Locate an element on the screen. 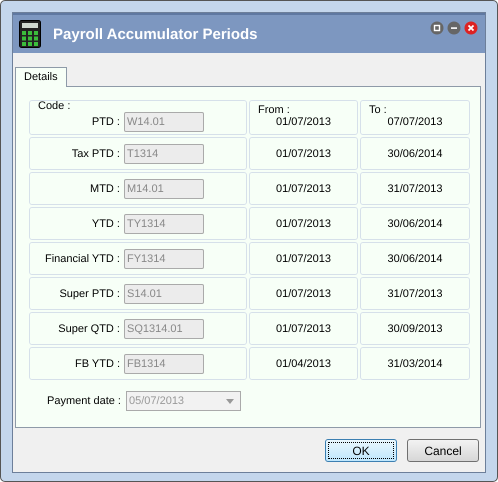 The height and width of the screenshot is (482, 498). column-header: Code : is located at coordinates (54, 106).